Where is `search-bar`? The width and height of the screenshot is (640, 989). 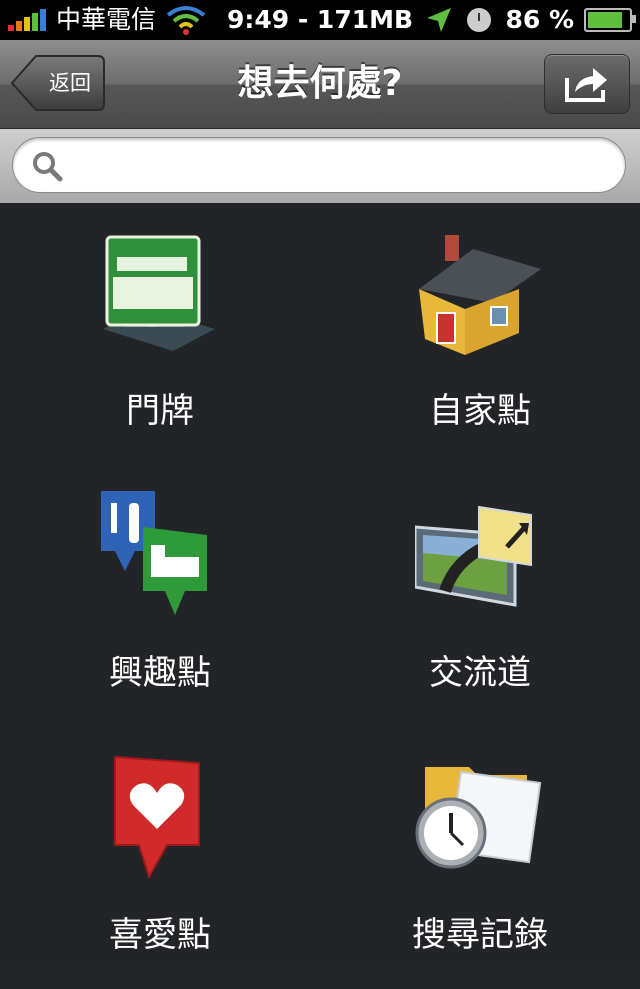
search-bar is located at coordinates (320, 166).